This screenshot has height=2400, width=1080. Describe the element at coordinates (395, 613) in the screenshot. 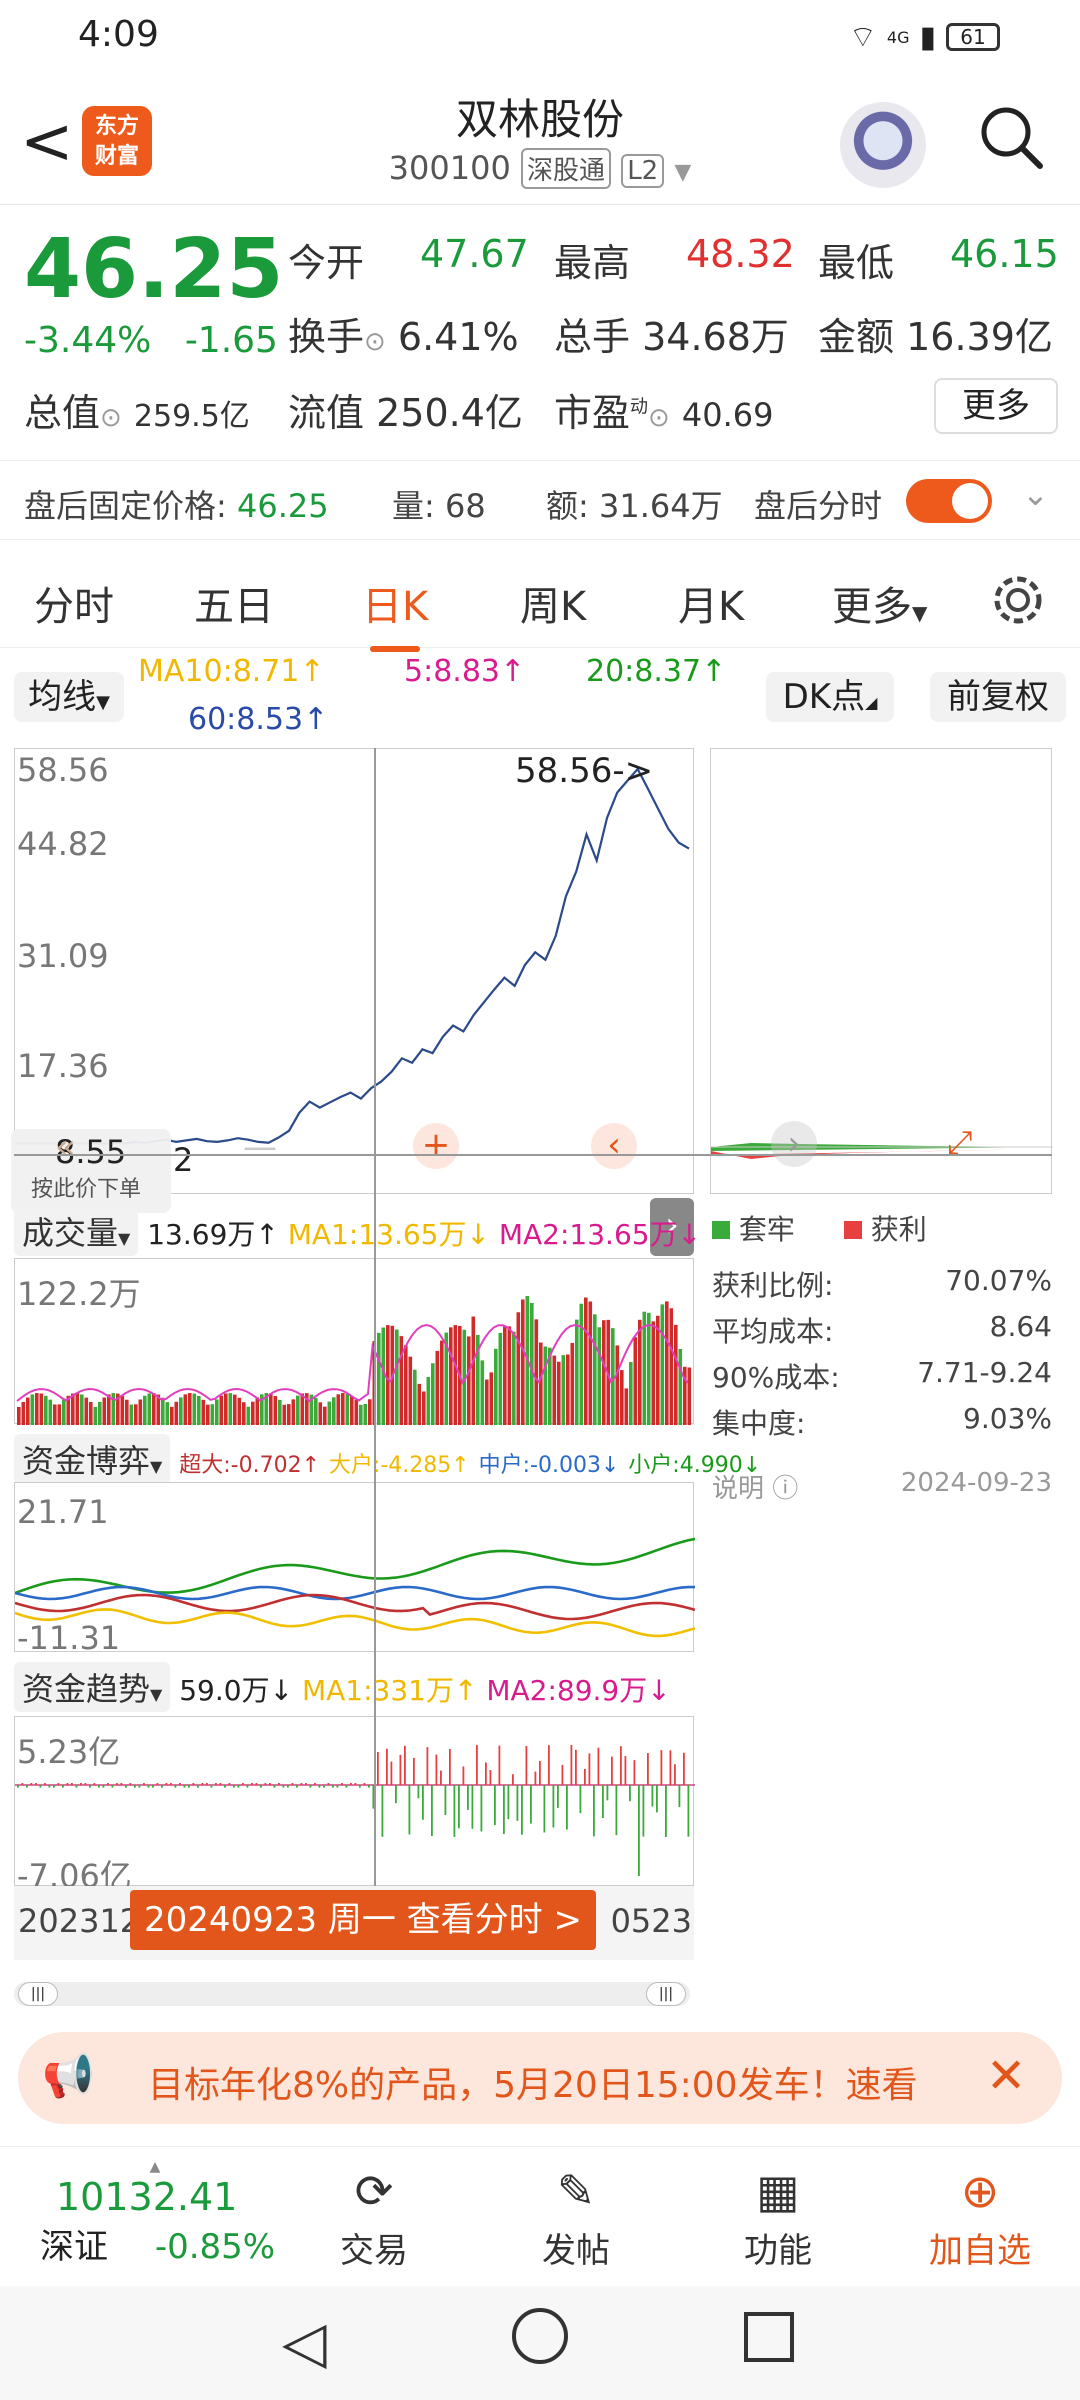

I see `tab-daily-k: 日K` at that location.